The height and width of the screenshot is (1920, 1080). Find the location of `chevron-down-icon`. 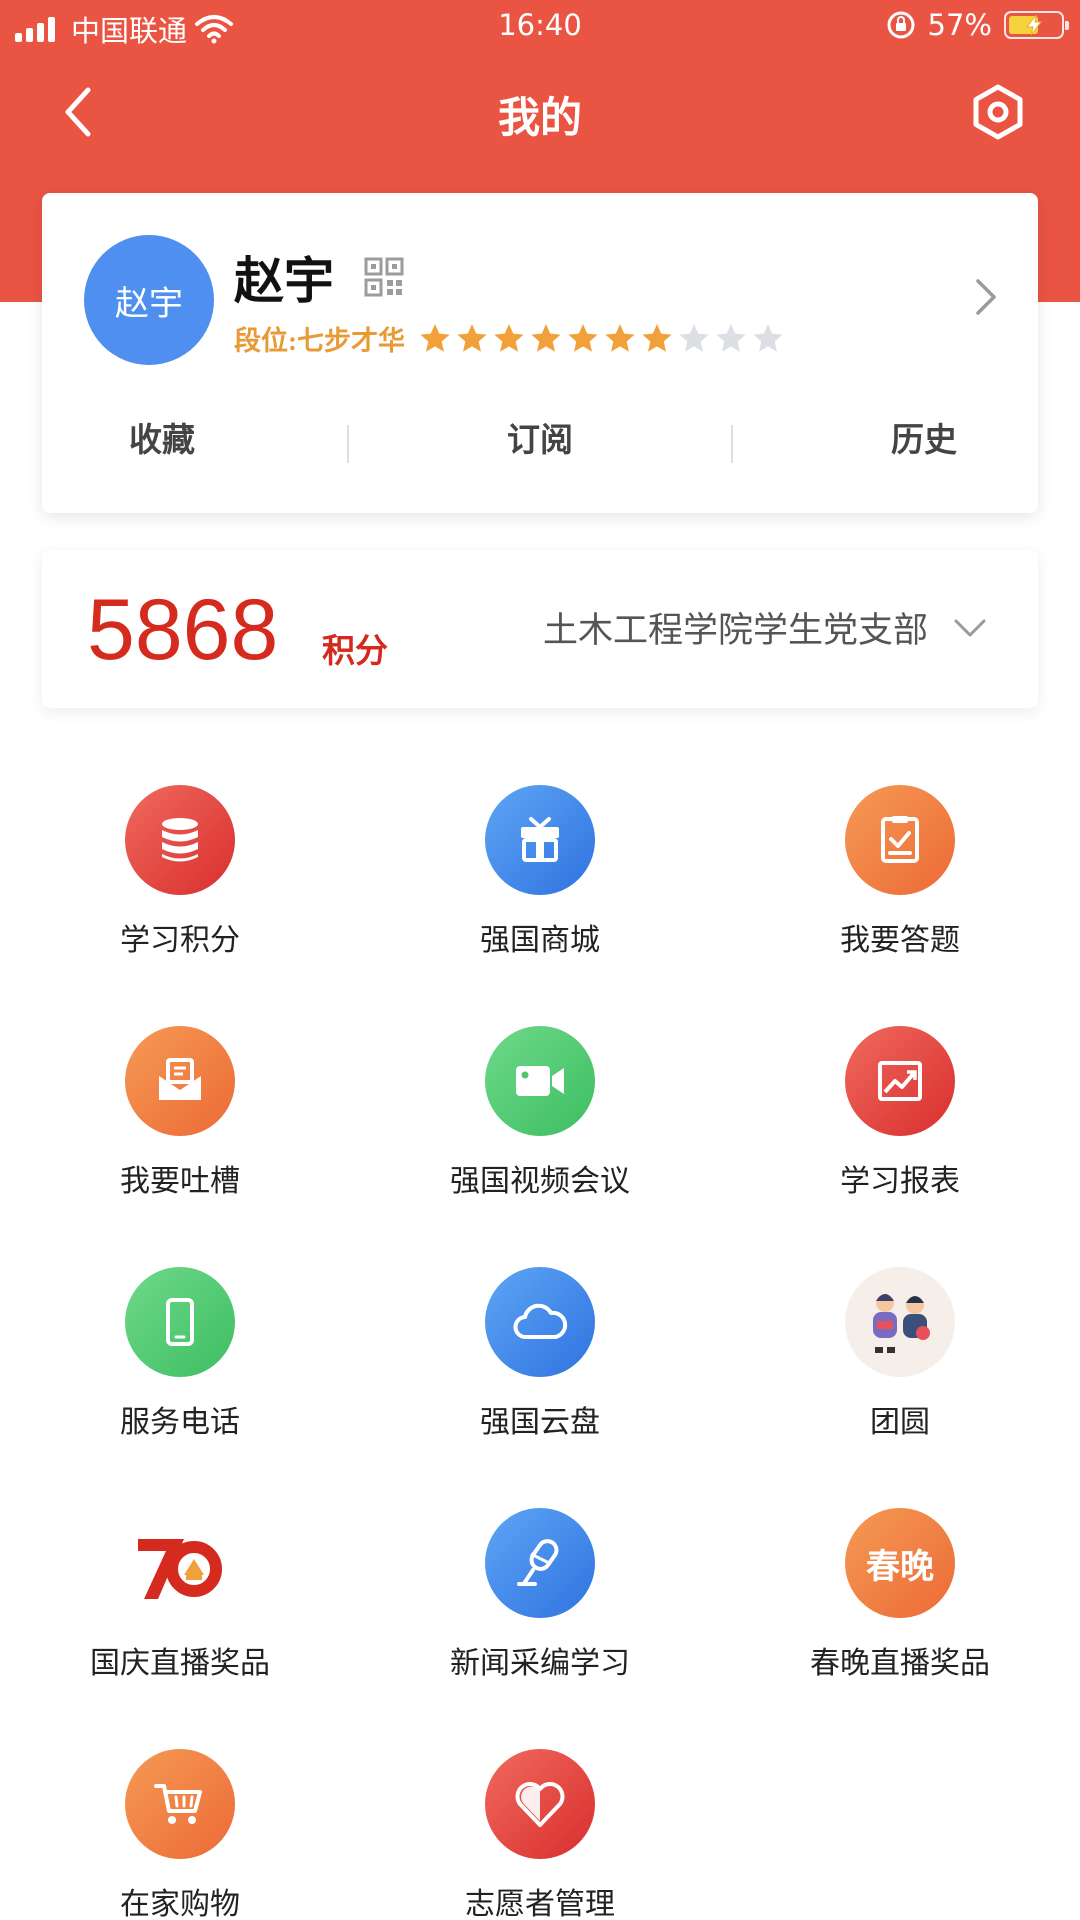

chevron-down-icon is located at coordinates (970, 628).